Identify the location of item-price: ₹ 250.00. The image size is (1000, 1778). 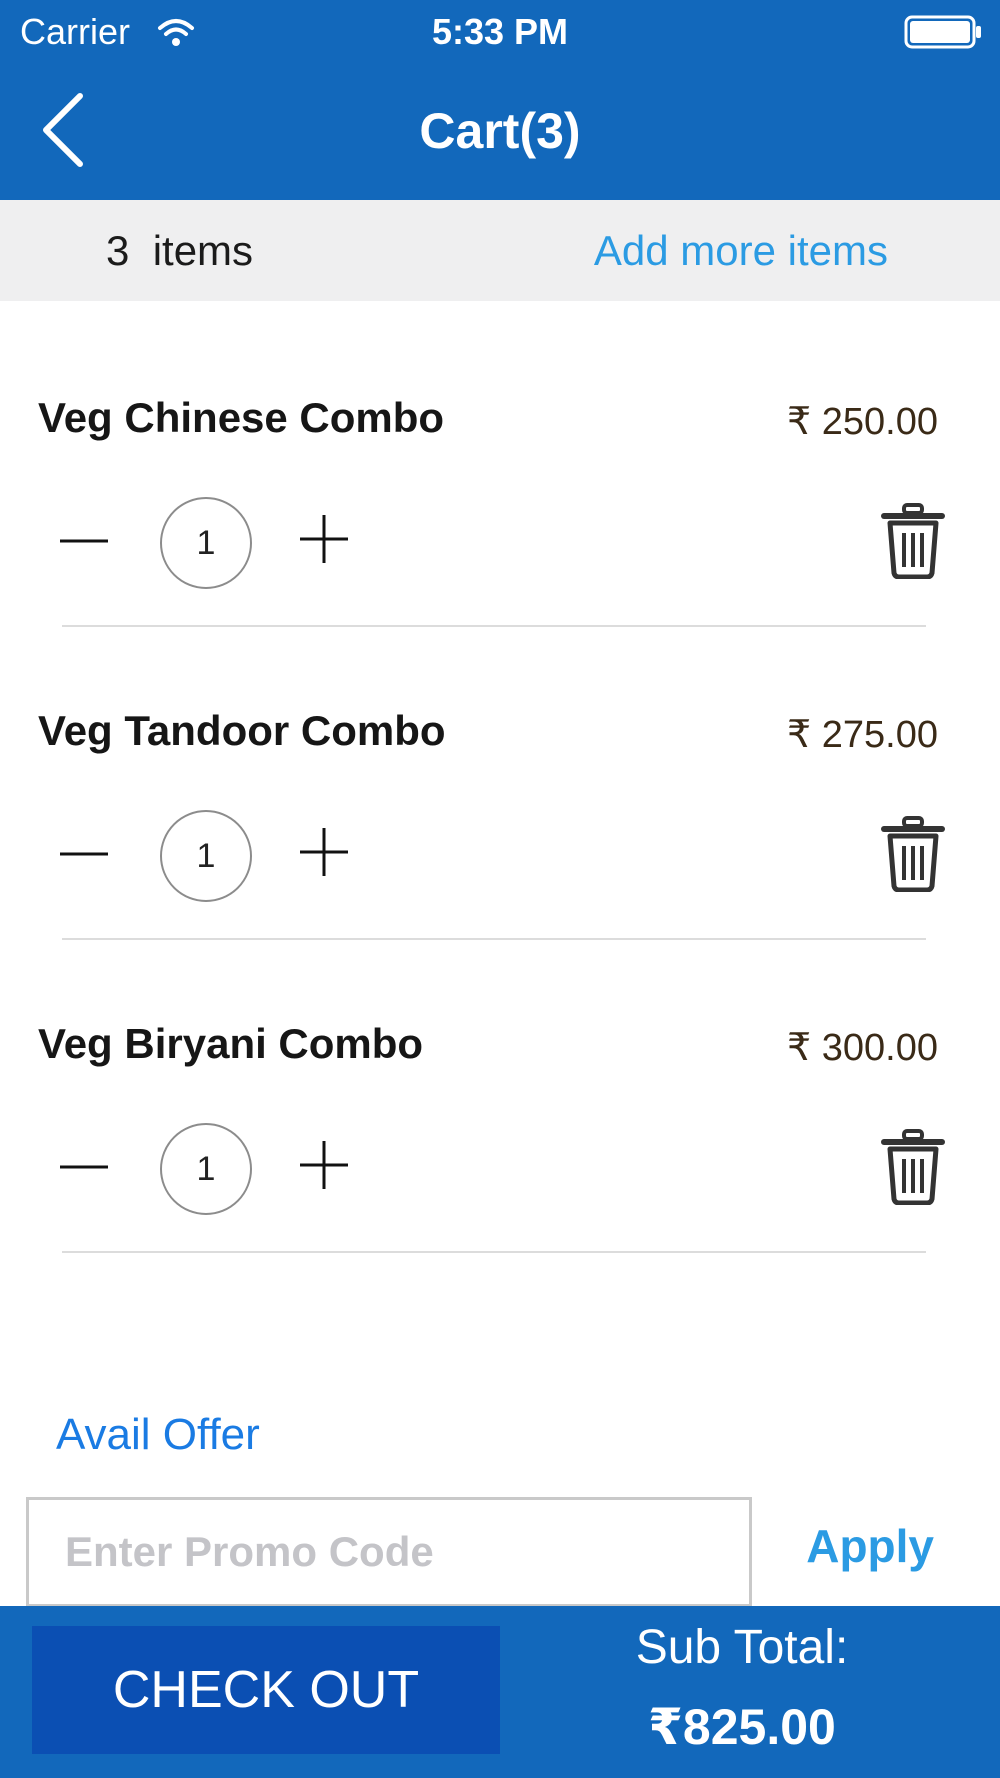
(862, 422).